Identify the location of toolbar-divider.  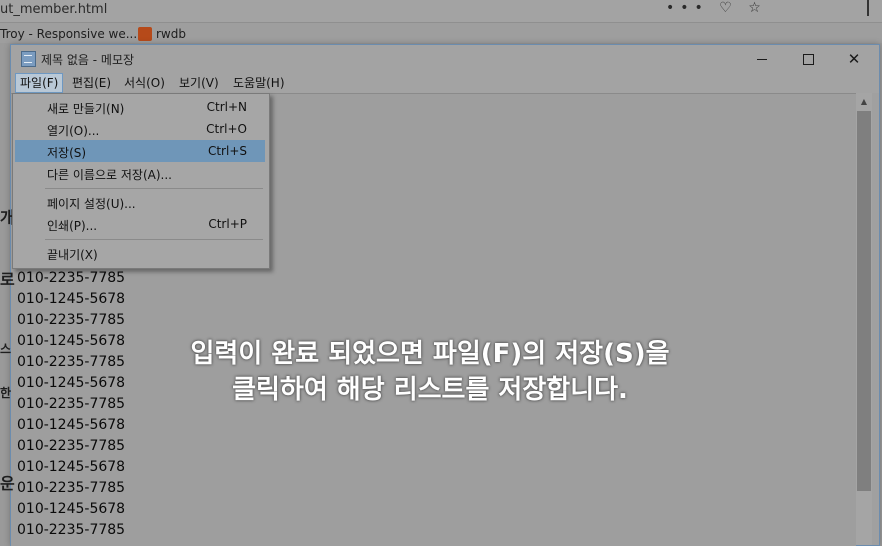
(868, 8).